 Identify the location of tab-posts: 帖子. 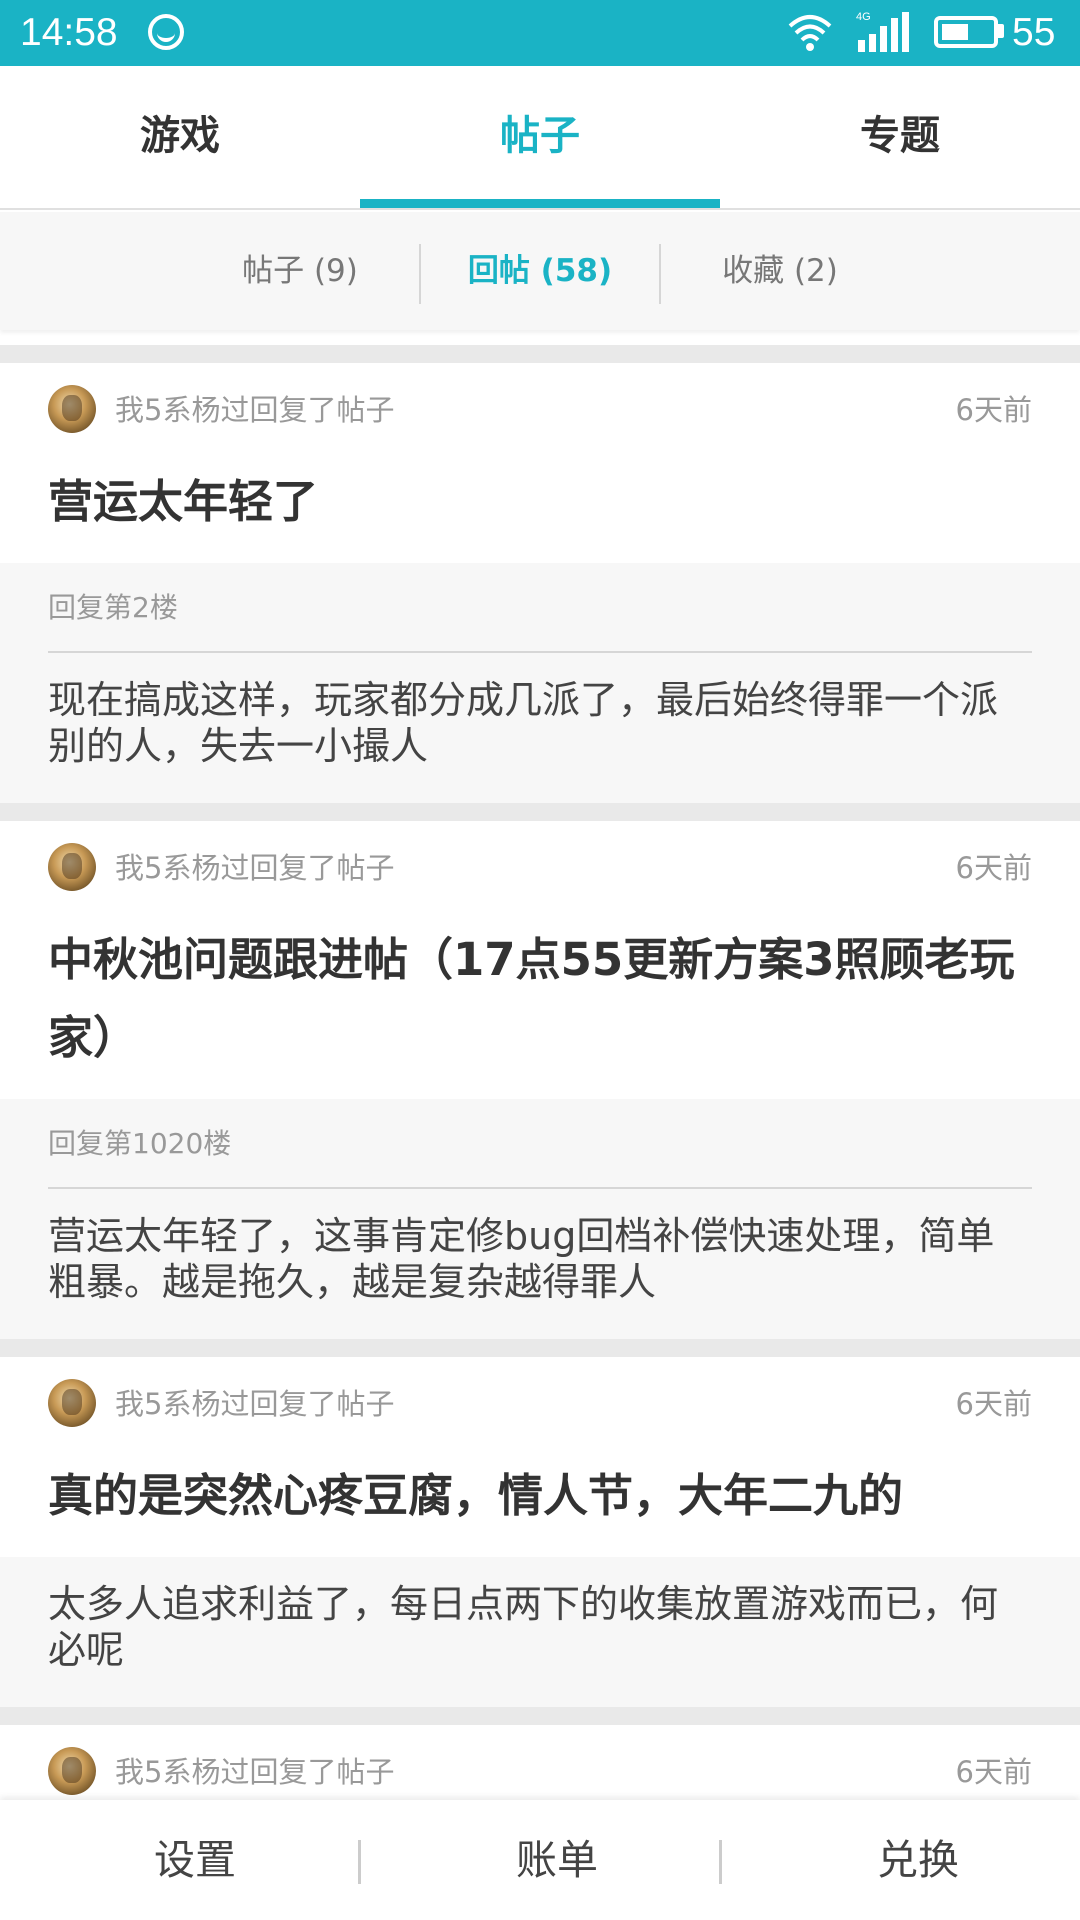
(540, 137).